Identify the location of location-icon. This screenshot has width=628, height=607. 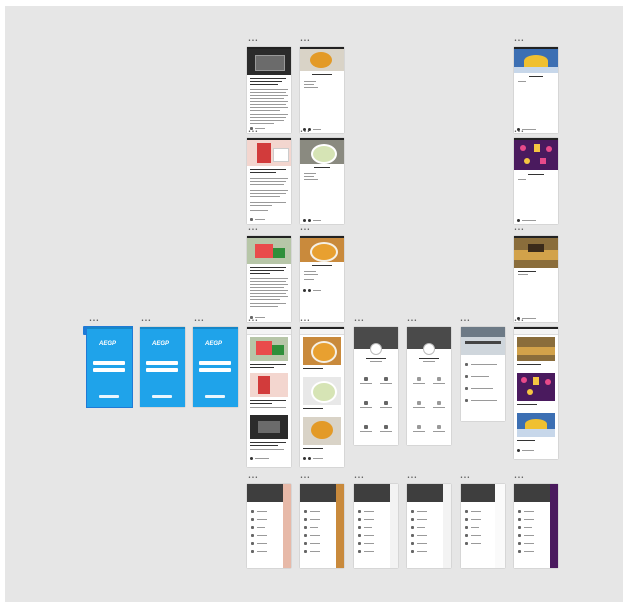
(466, 364).